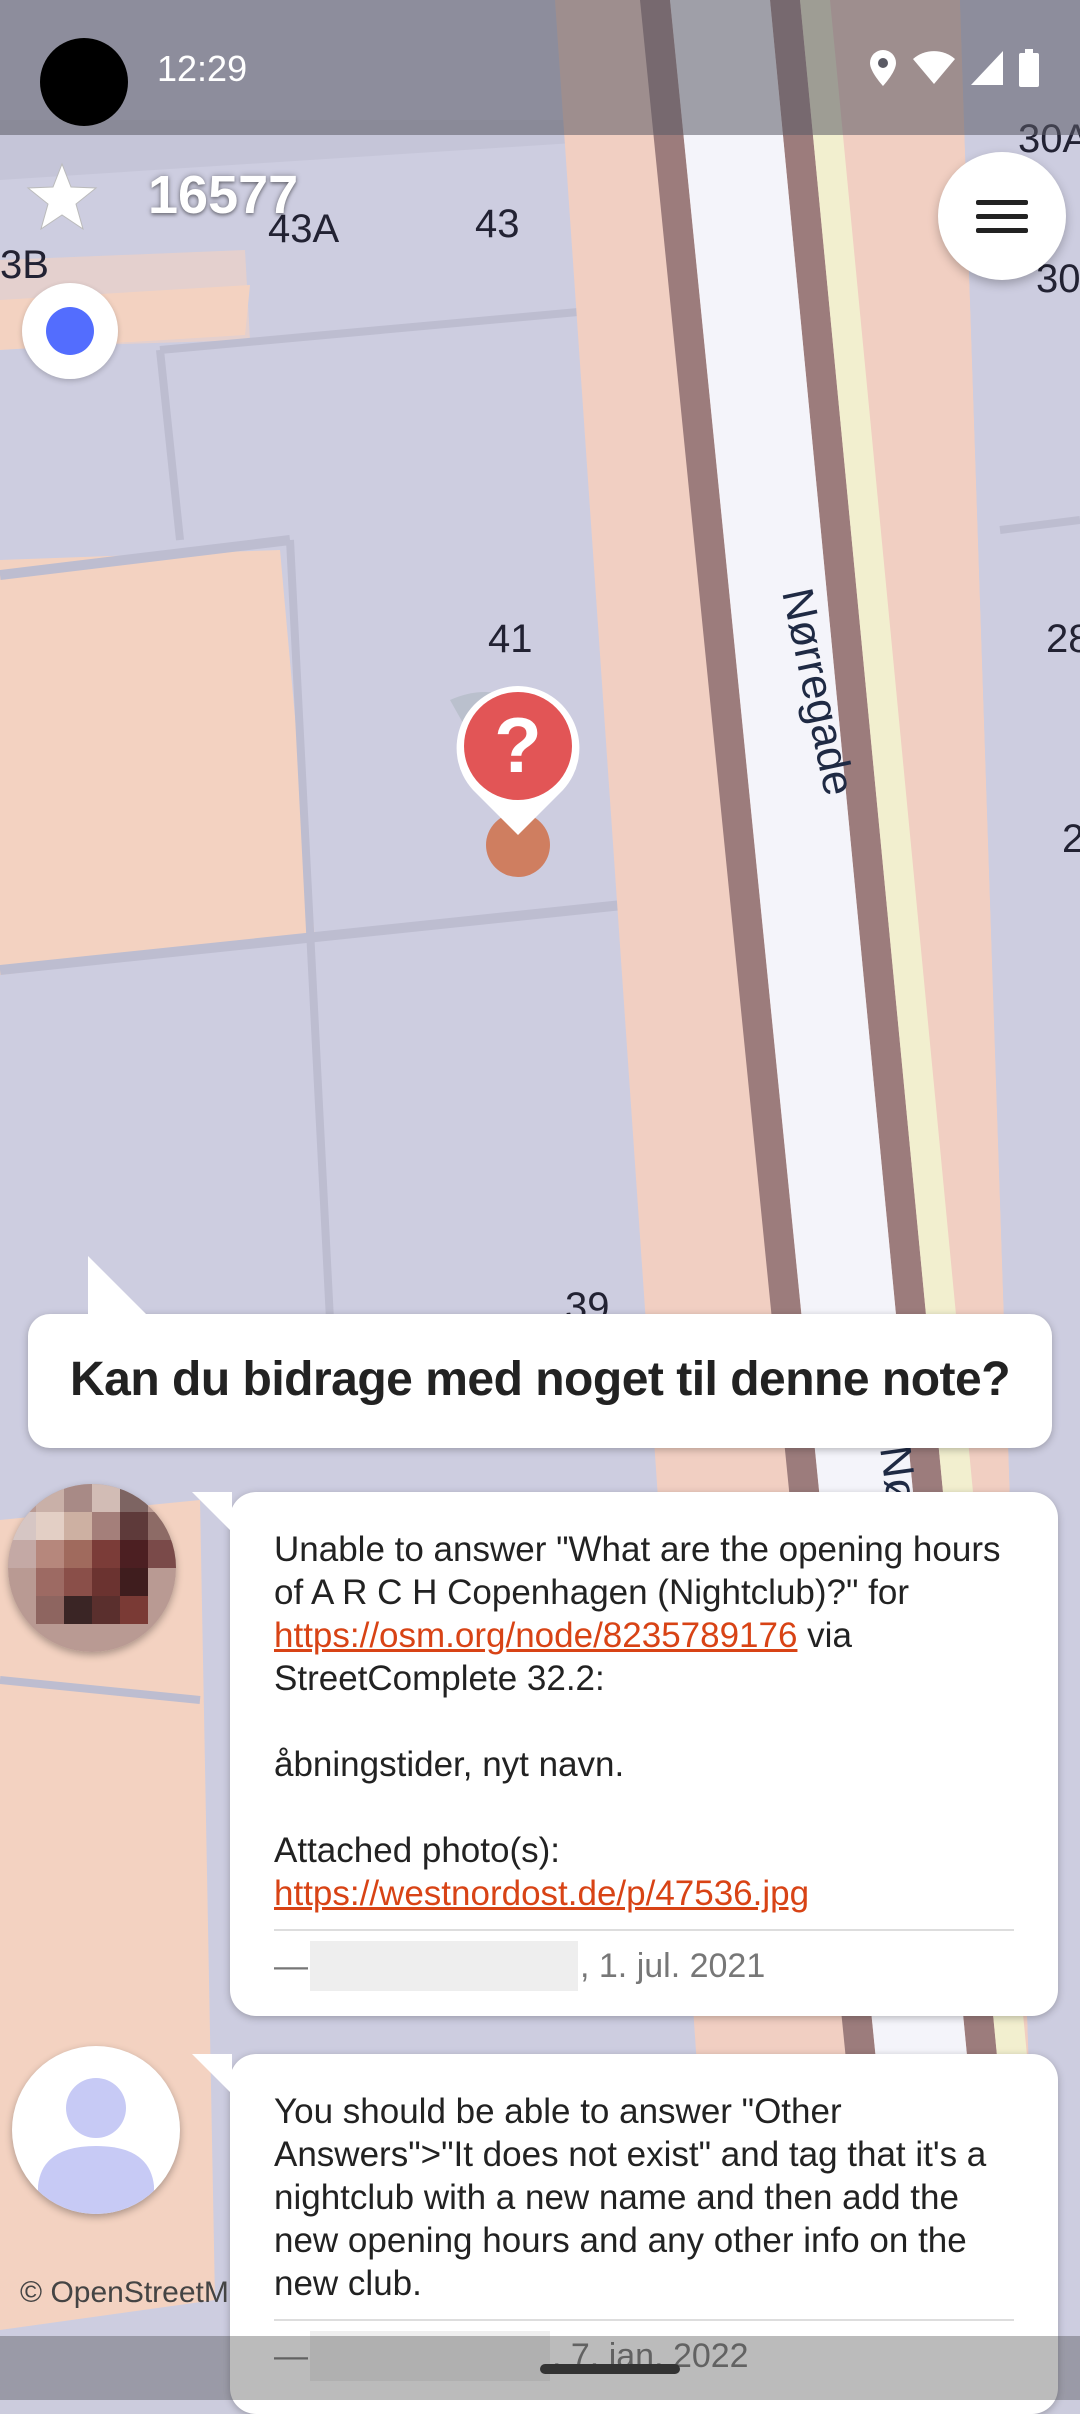  Describe the element at coordinates (883, 68) in the screenshot. I see `location-icon` at that location.